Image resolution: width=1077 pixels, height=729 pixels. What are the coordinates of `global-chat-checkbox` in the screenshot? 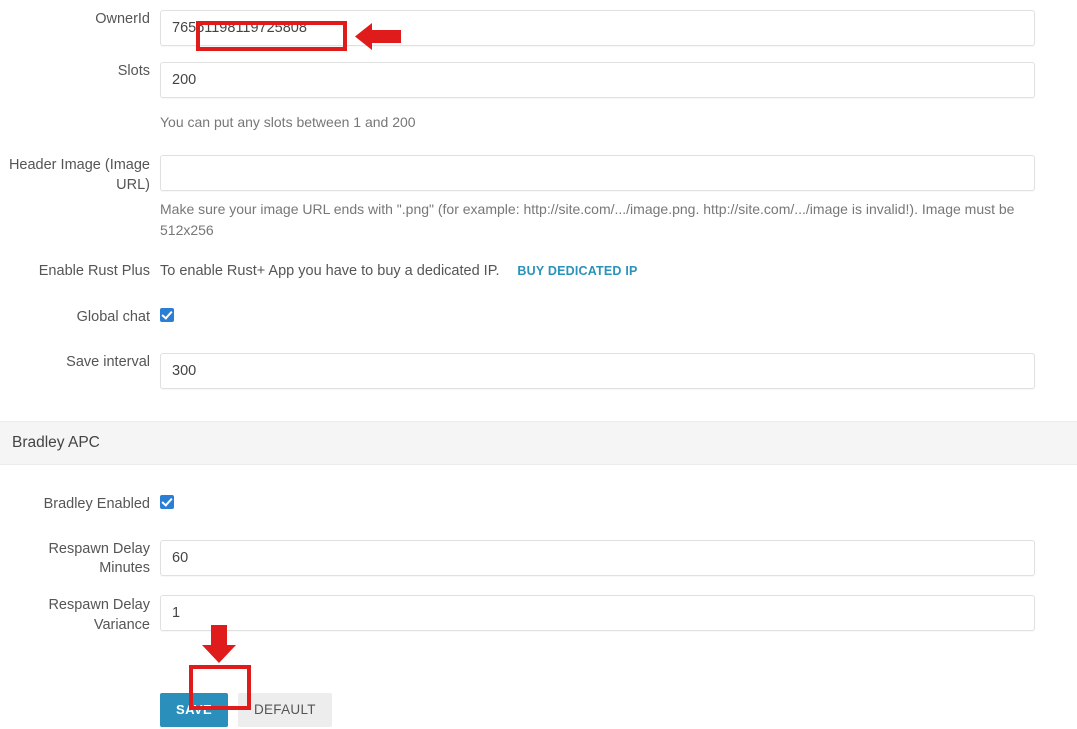 It's located at (167, 315).